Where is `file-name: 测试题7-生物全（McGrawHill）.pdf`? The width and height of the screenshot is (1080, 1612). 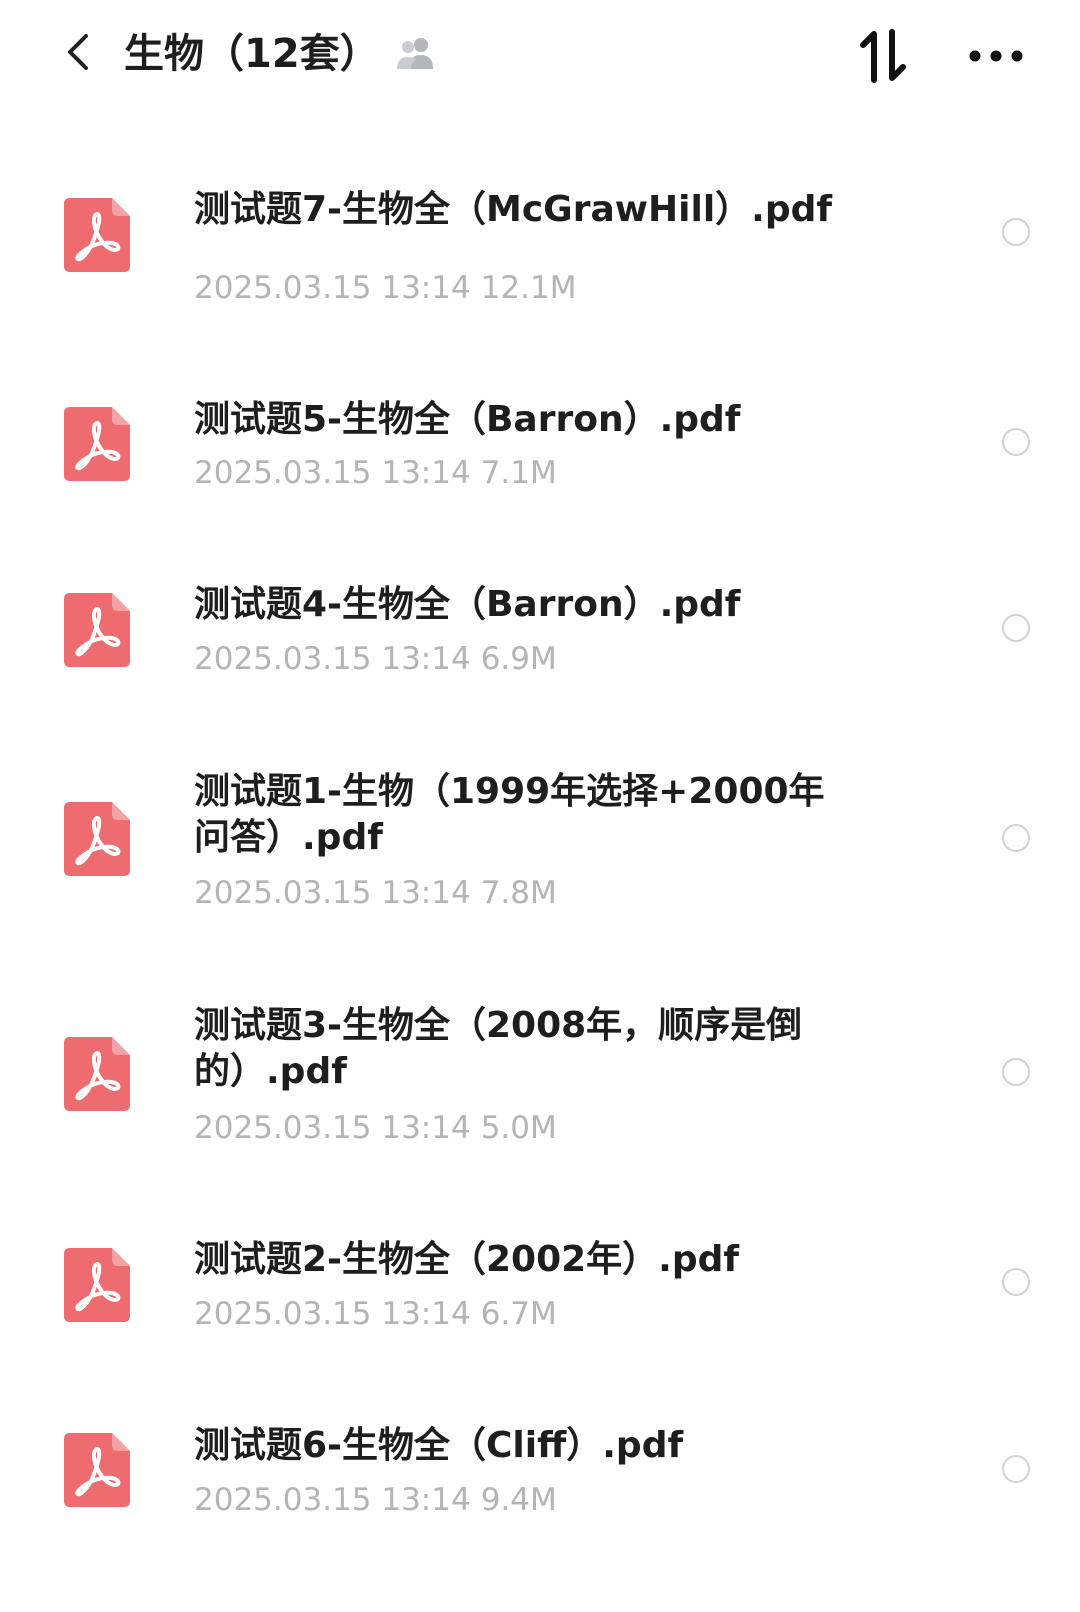
file-name: 测试题7-生物全（McGrawHill）.pdf is located at coordinates (539, 210).